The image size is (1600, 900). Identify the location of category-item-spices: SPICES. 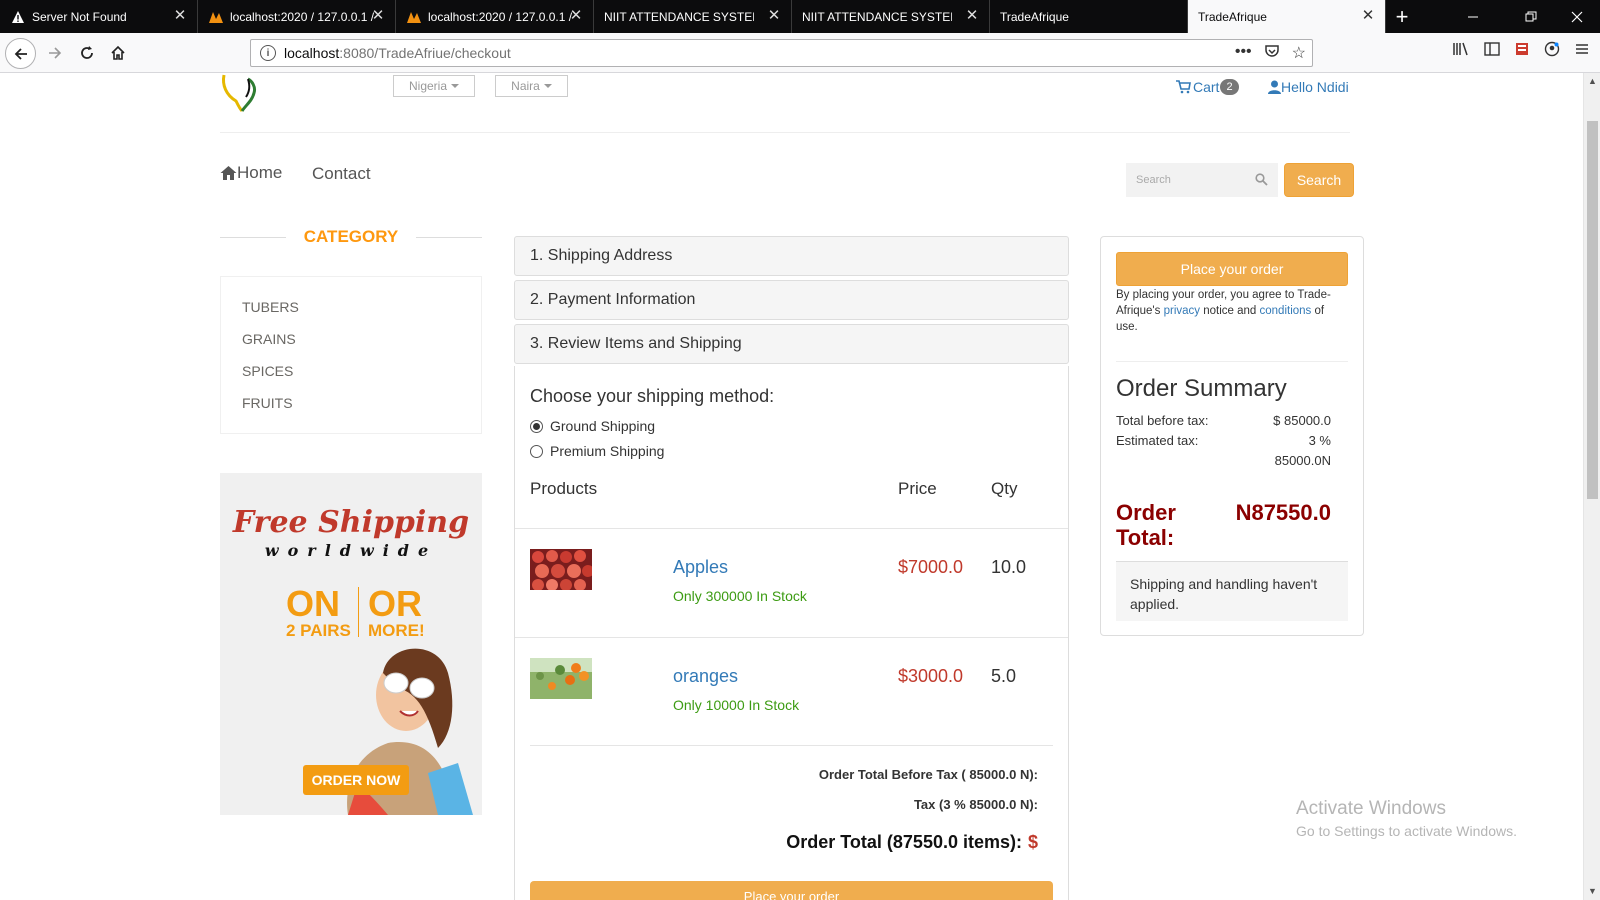
(267, 371).